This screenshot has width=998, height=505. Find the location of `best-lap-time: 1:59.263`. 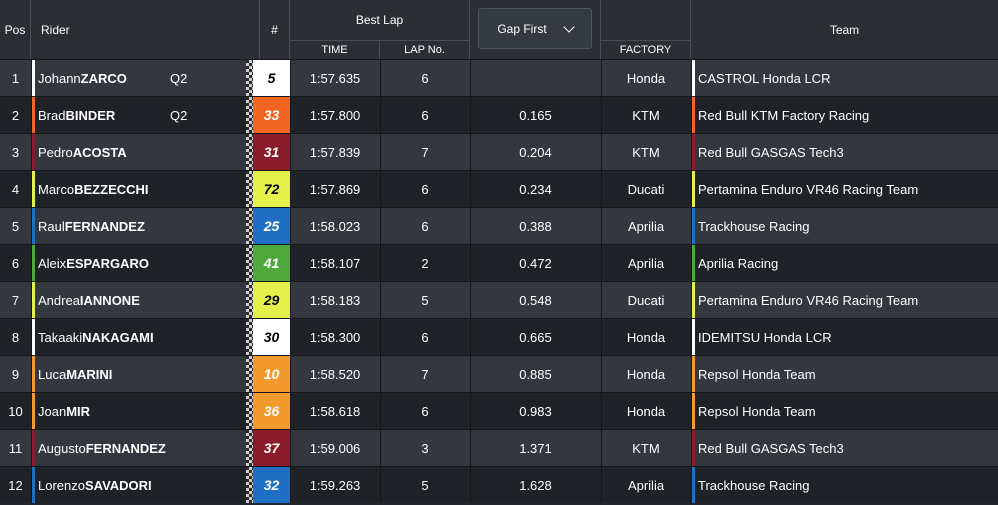

best-lap-time: 1:59.263 is located at coordinates (335, 485).